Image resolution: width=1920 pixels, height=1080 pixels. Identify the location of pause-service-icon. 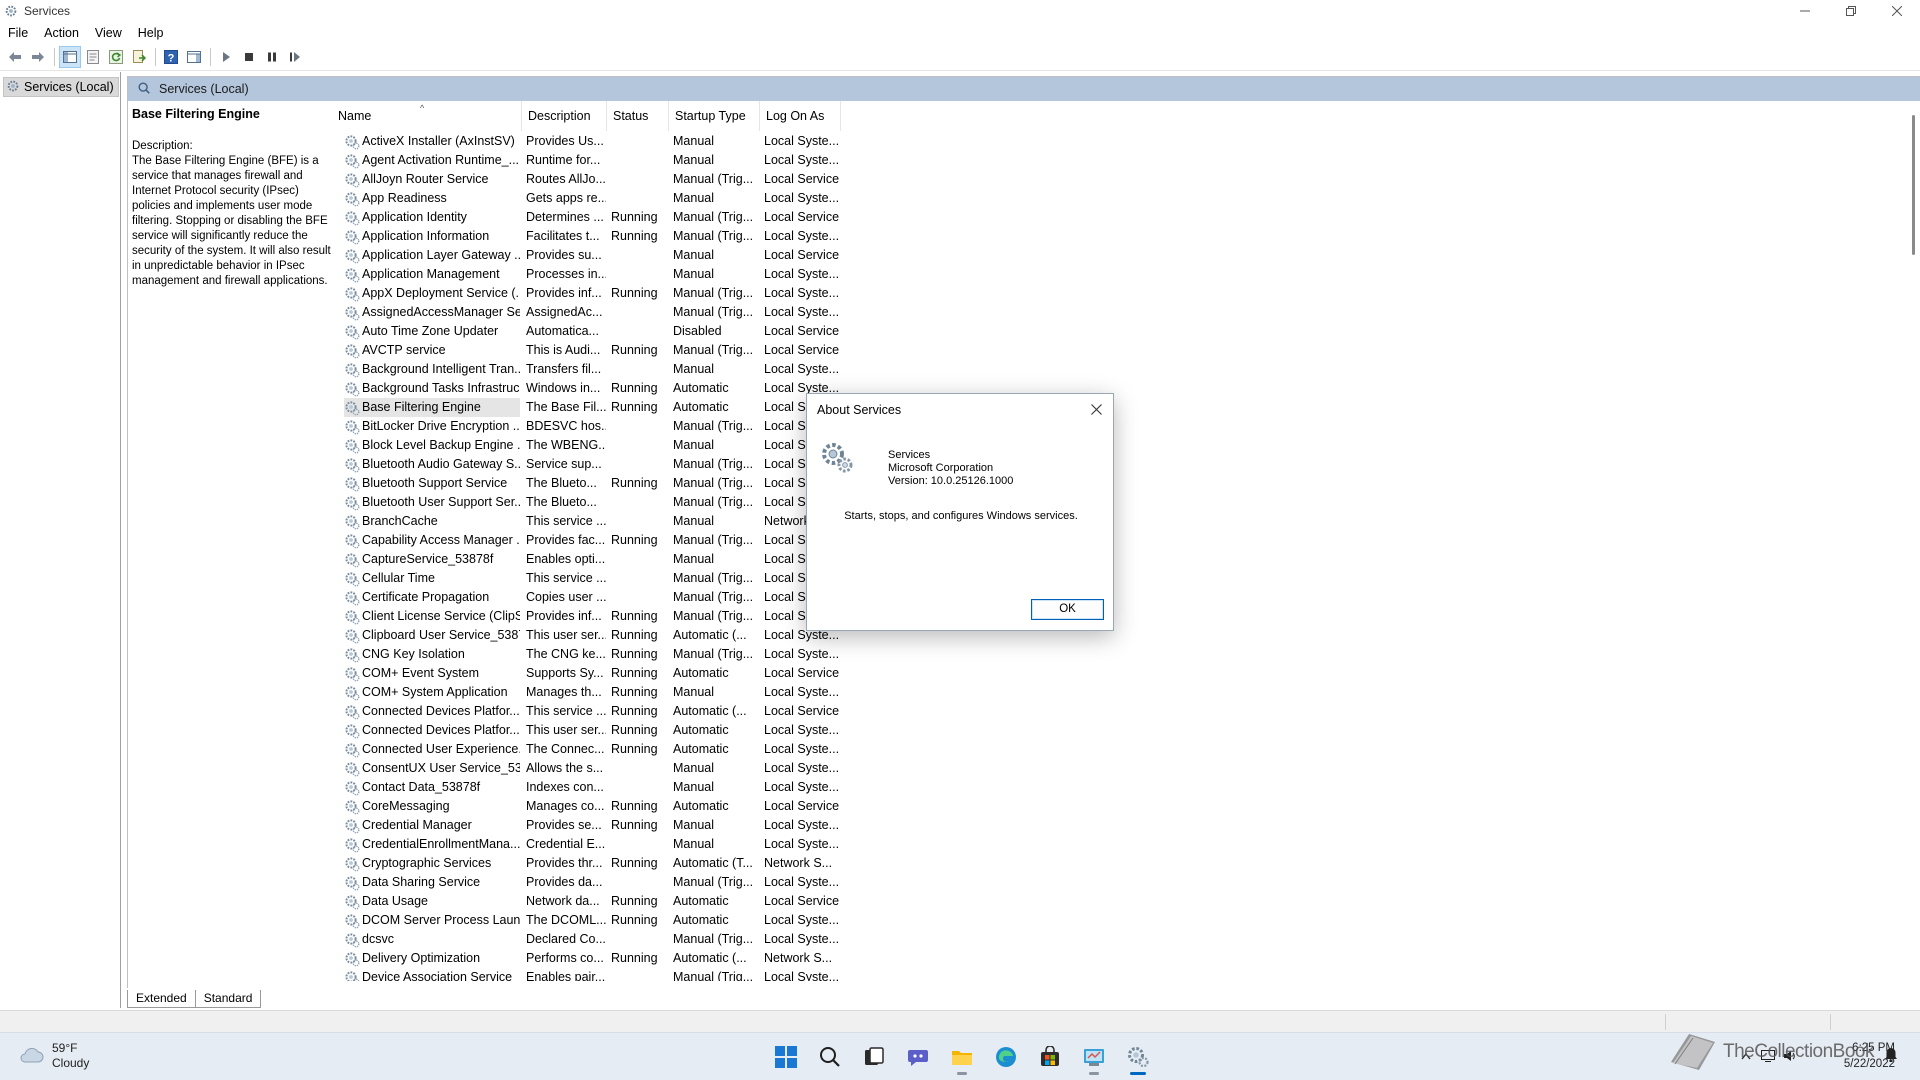
(272, 57).